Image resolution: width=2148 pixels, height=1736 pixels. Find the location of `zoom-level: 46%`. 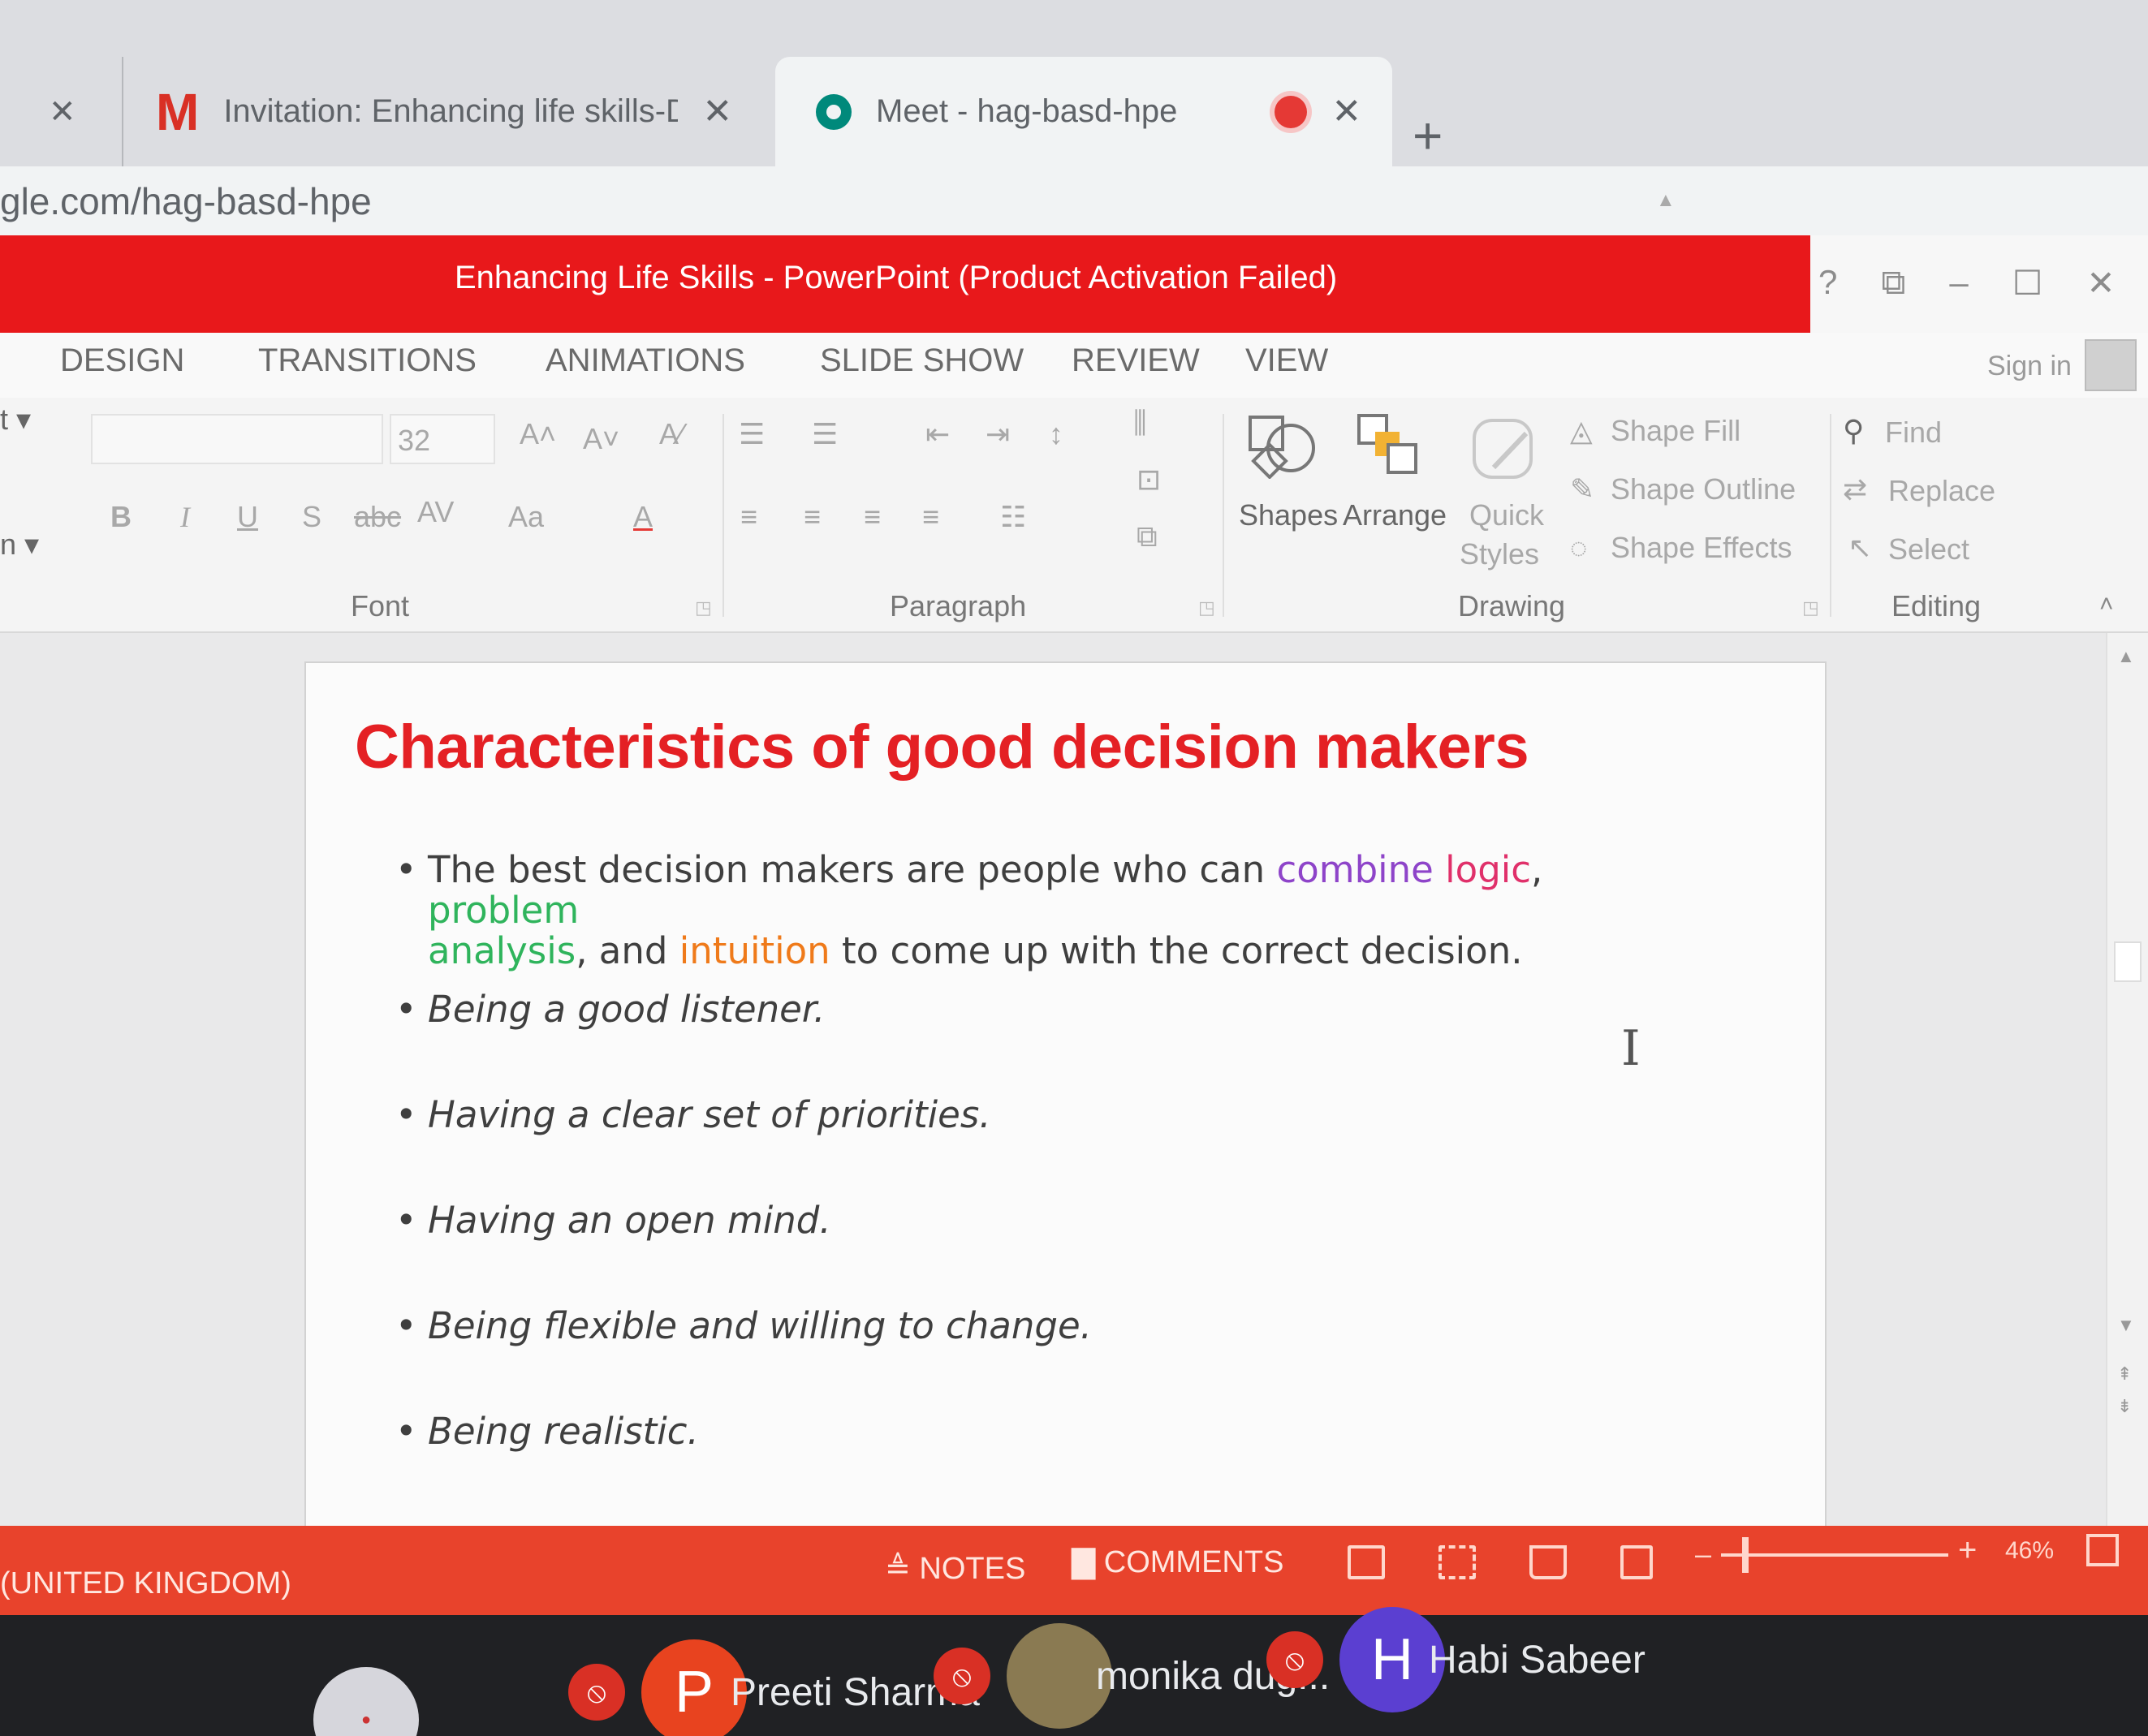

zoom-level: 46% is located at coordinates (2030, 1551).